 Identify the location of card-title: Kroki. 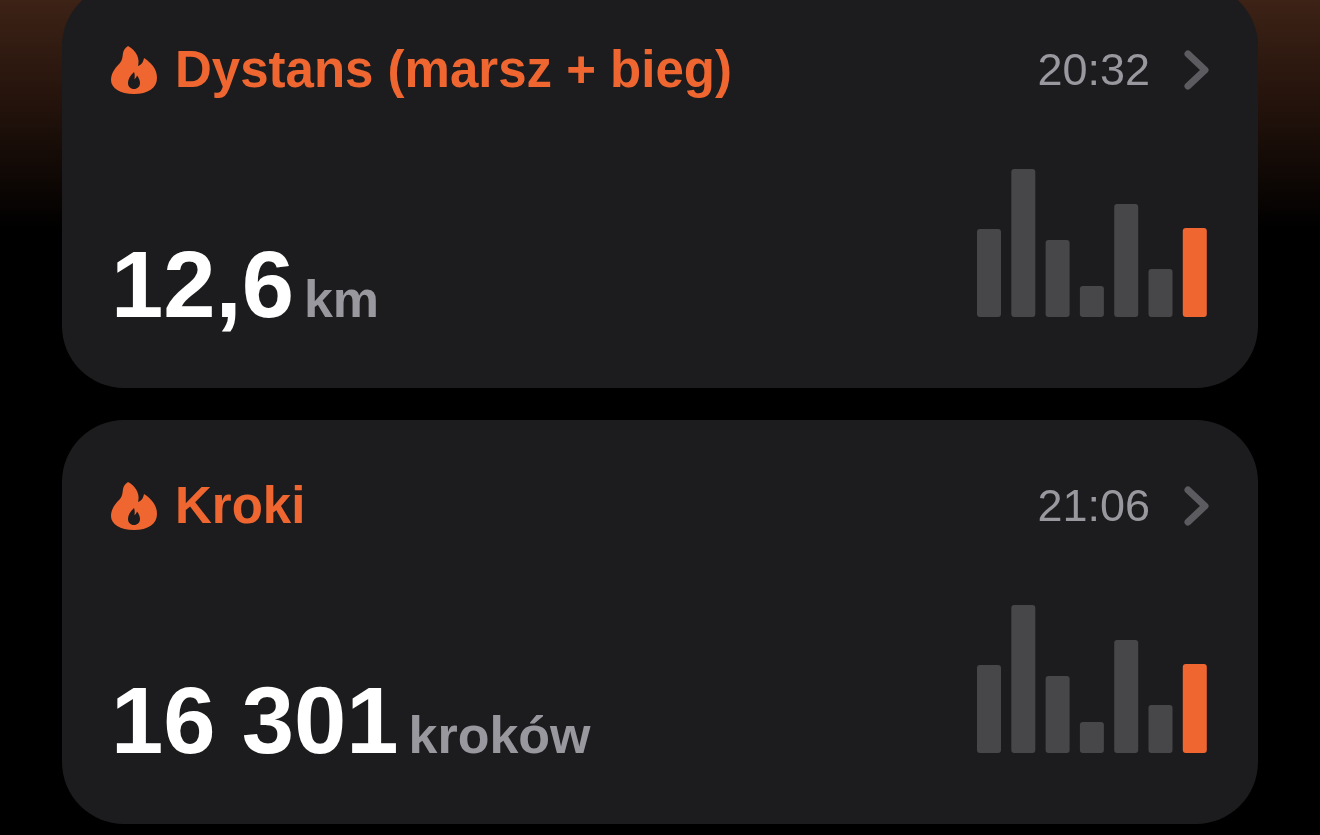
(240, 506).